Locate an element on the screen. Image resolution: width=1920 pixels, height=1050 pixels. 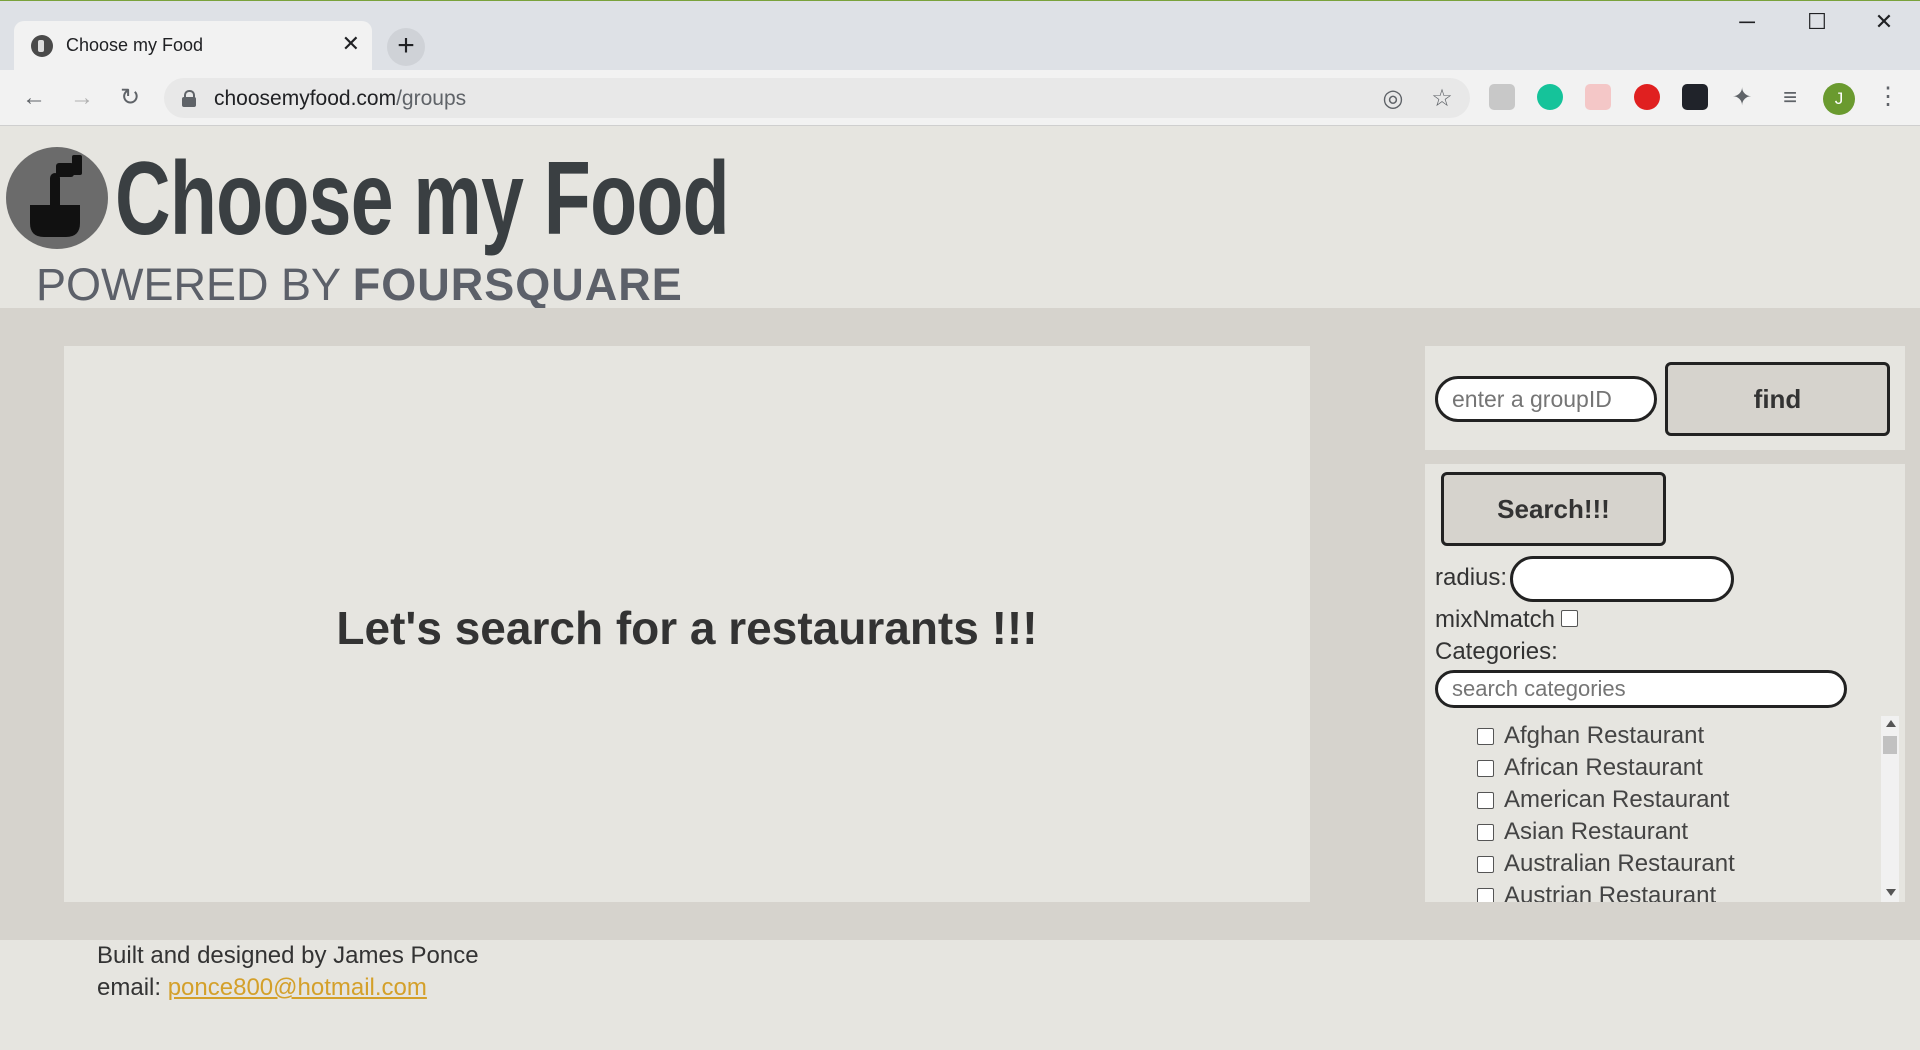
grammarly-icon is located at coordinates (1550, 97).